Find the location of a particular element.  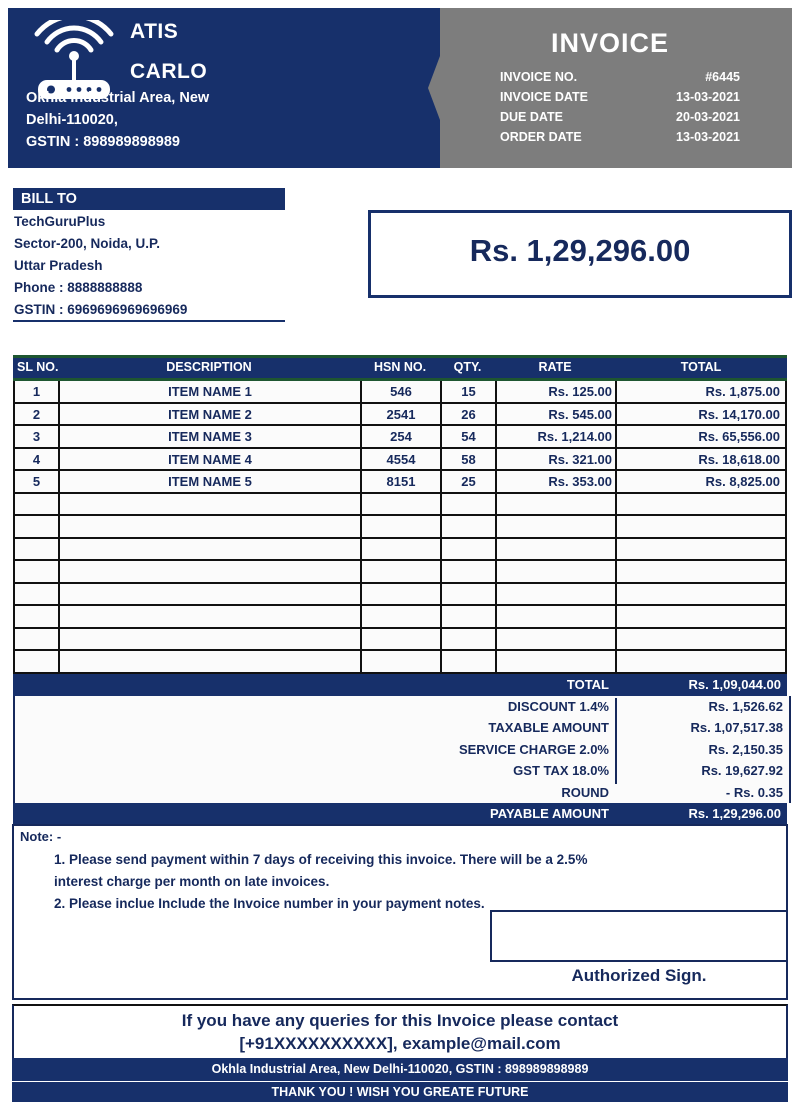

gst-tax-value: Rs. 19,627.92 is located at coordinates (742, 770).